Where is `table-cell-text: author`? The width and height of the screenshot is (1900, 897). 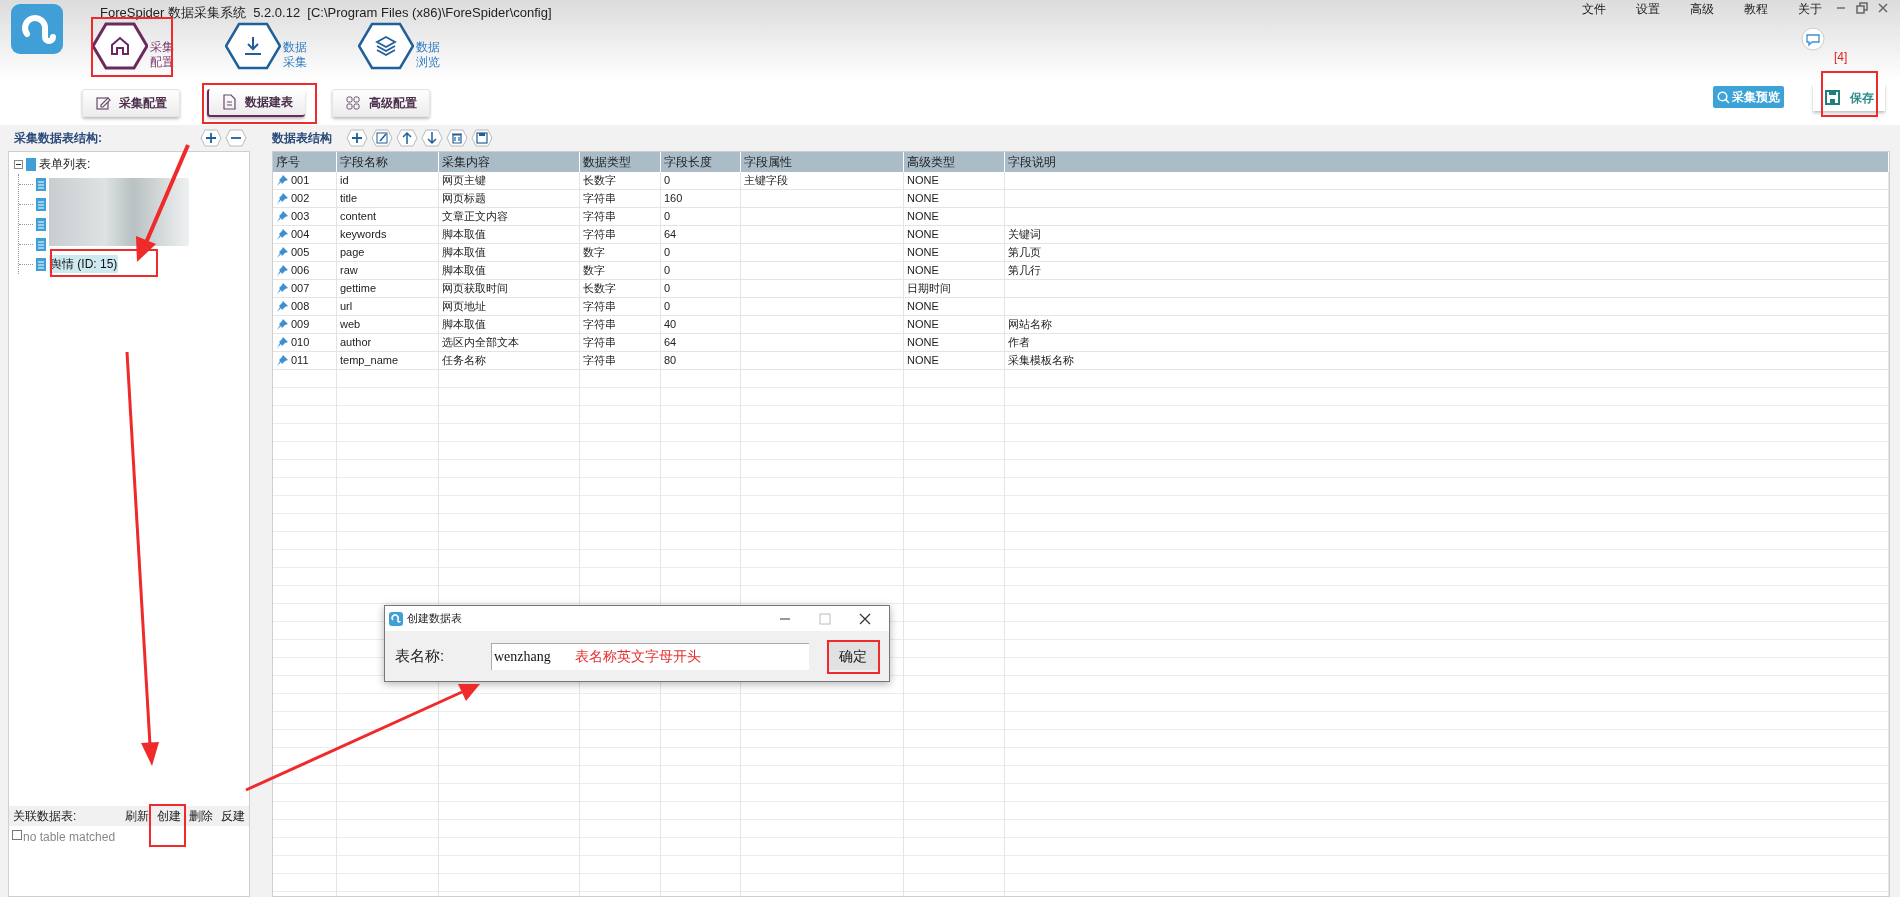
table-cell-text: author is located at coordinates (356, 343).